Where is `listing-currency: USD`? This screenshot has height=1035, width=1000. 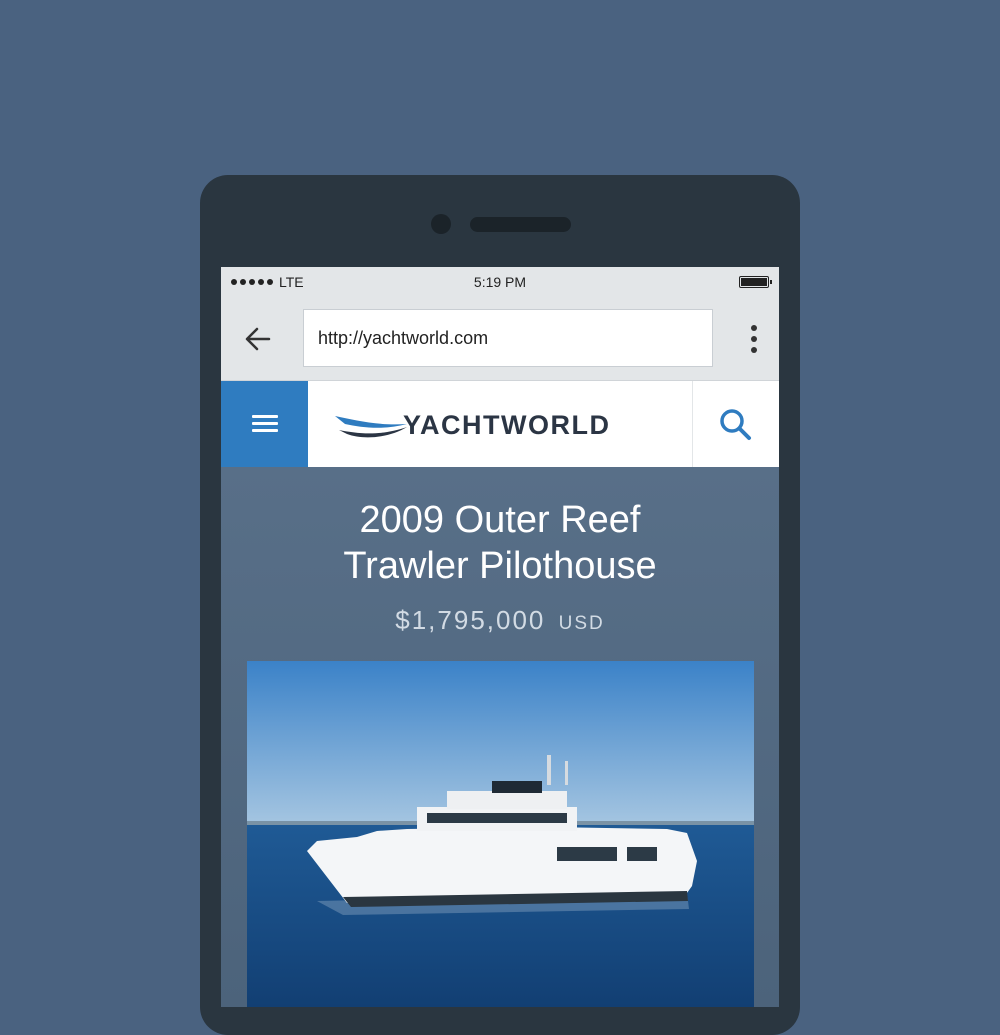 listing-currency: USD is located at coordinates (581, 623).